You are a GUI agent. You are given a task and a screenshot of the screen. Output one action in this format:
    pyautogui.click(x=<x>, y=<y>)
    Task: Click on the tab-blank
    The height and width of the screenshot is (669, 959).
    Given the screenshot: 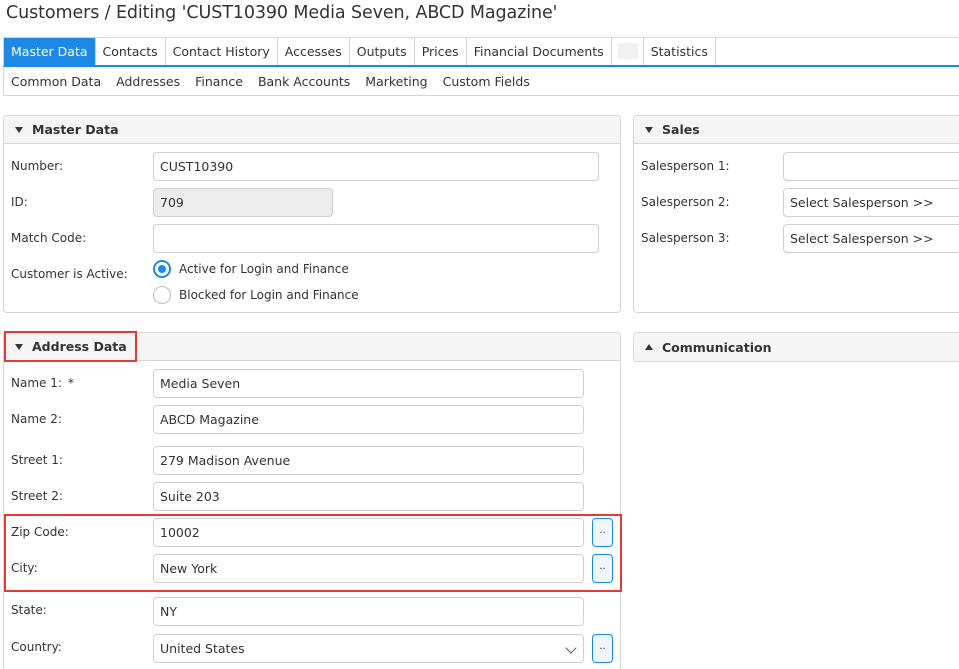 What is the action you would take?
    pyautogui.click(x=628, y=51)
    